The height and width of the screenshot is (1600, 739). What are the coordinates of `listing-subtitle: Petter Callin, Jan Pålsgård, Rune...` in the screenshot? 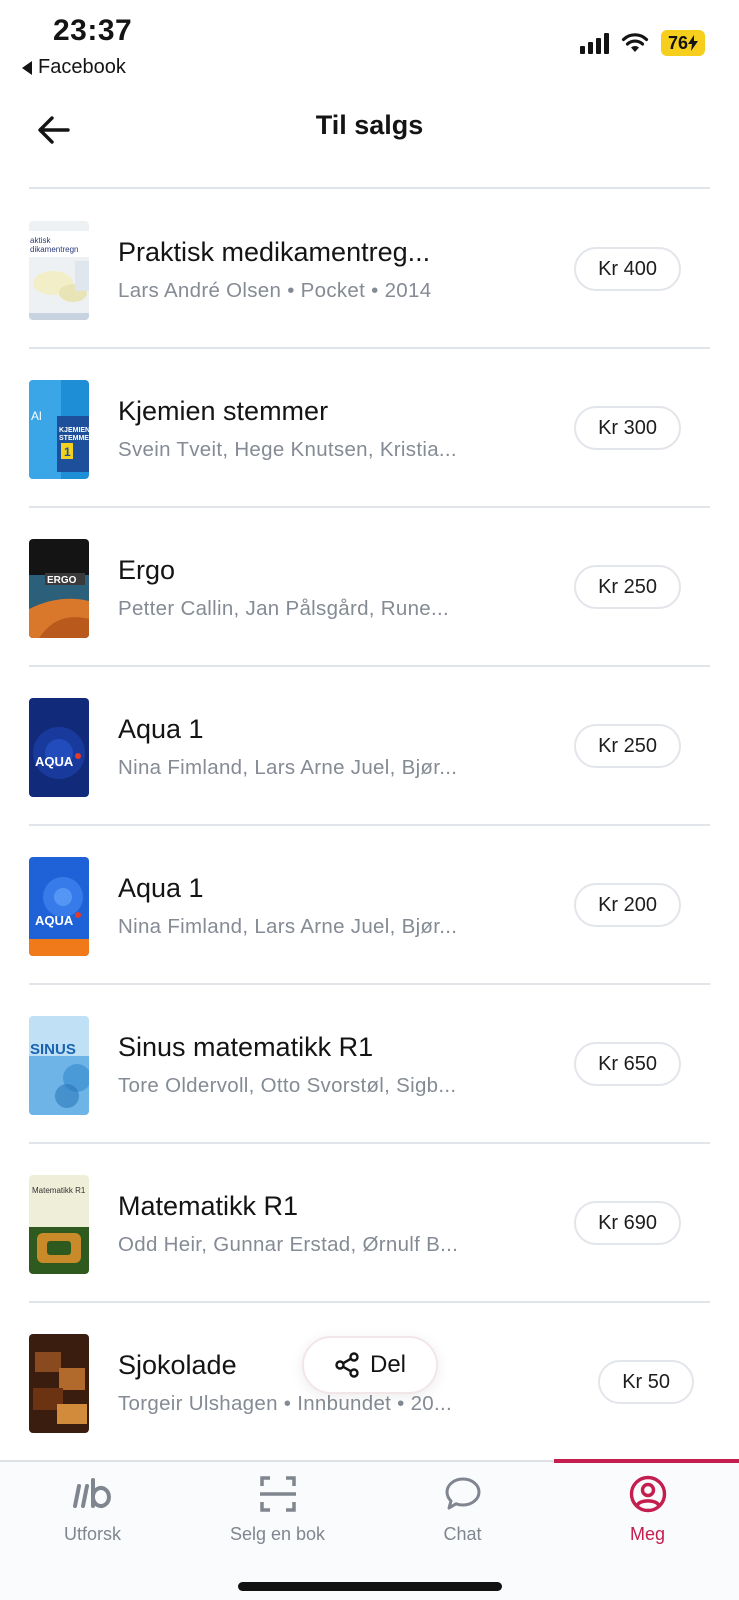 It's located at (283, 608).